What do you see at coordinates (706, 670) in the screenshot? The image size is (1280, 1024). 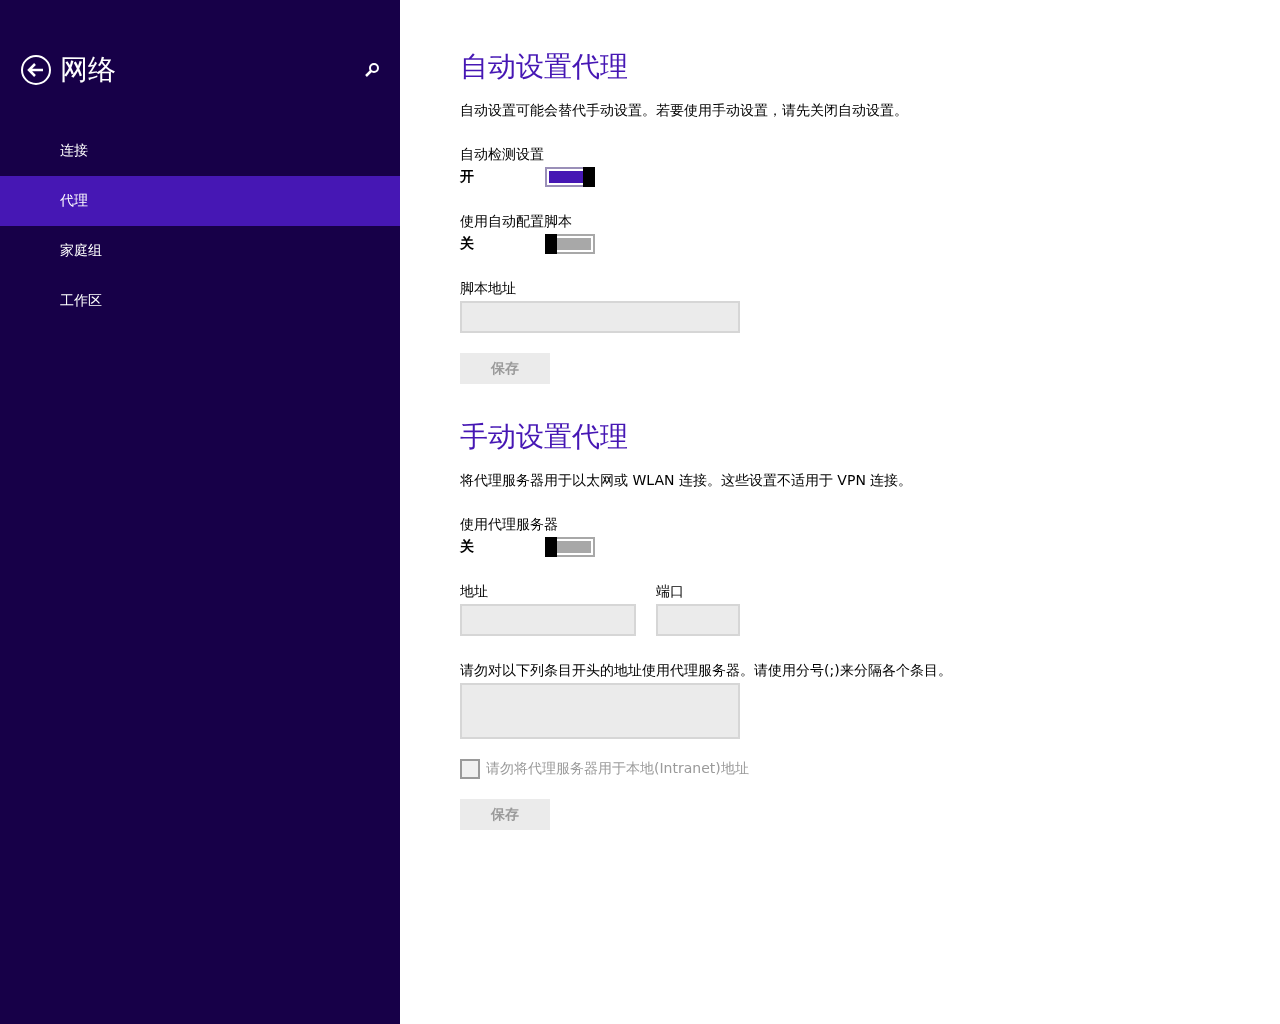 I see `field-label: 请勿对以下列条目开头的地址使用代理服务器。请使用分号(;)来分隔各个条目。` at bounding box center [706, 670].